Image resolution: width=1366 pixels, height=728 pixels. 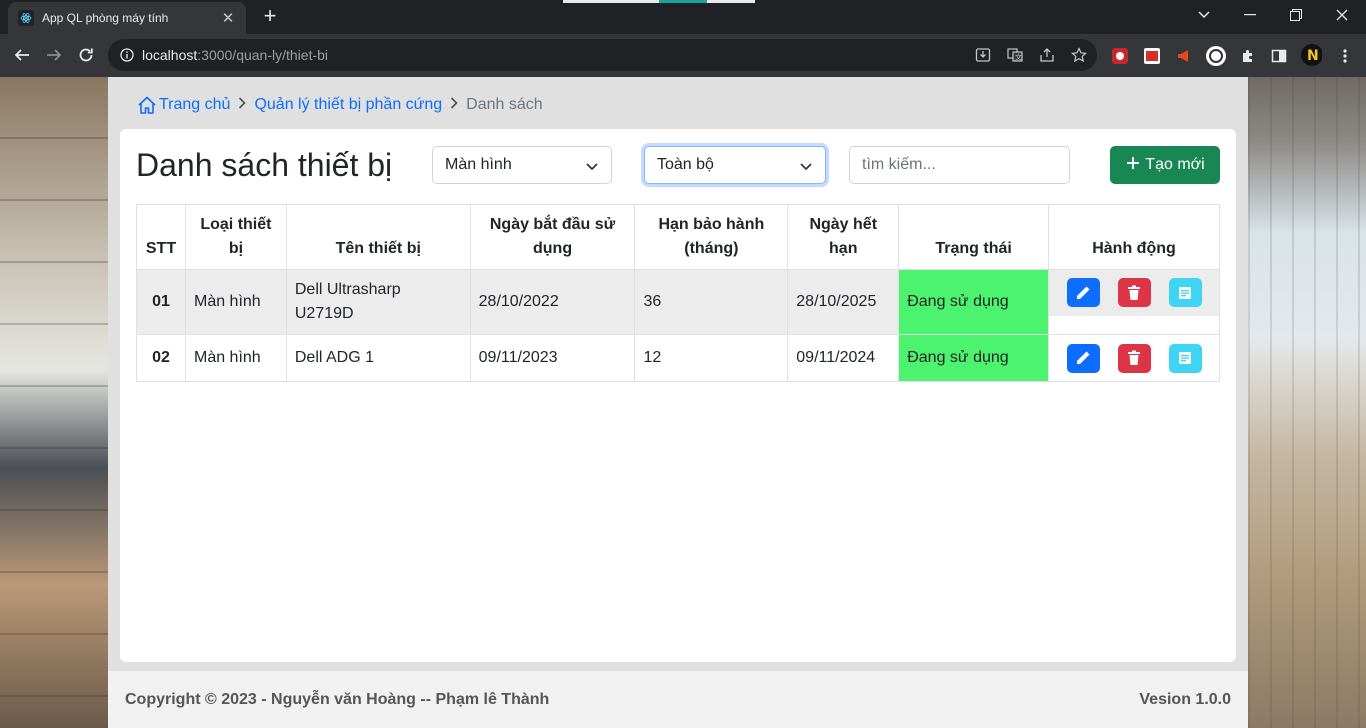 What do you see at coordinates (1047, 55) in the screenshot?
I see `share-icon` at bounding box center [1047, 55].